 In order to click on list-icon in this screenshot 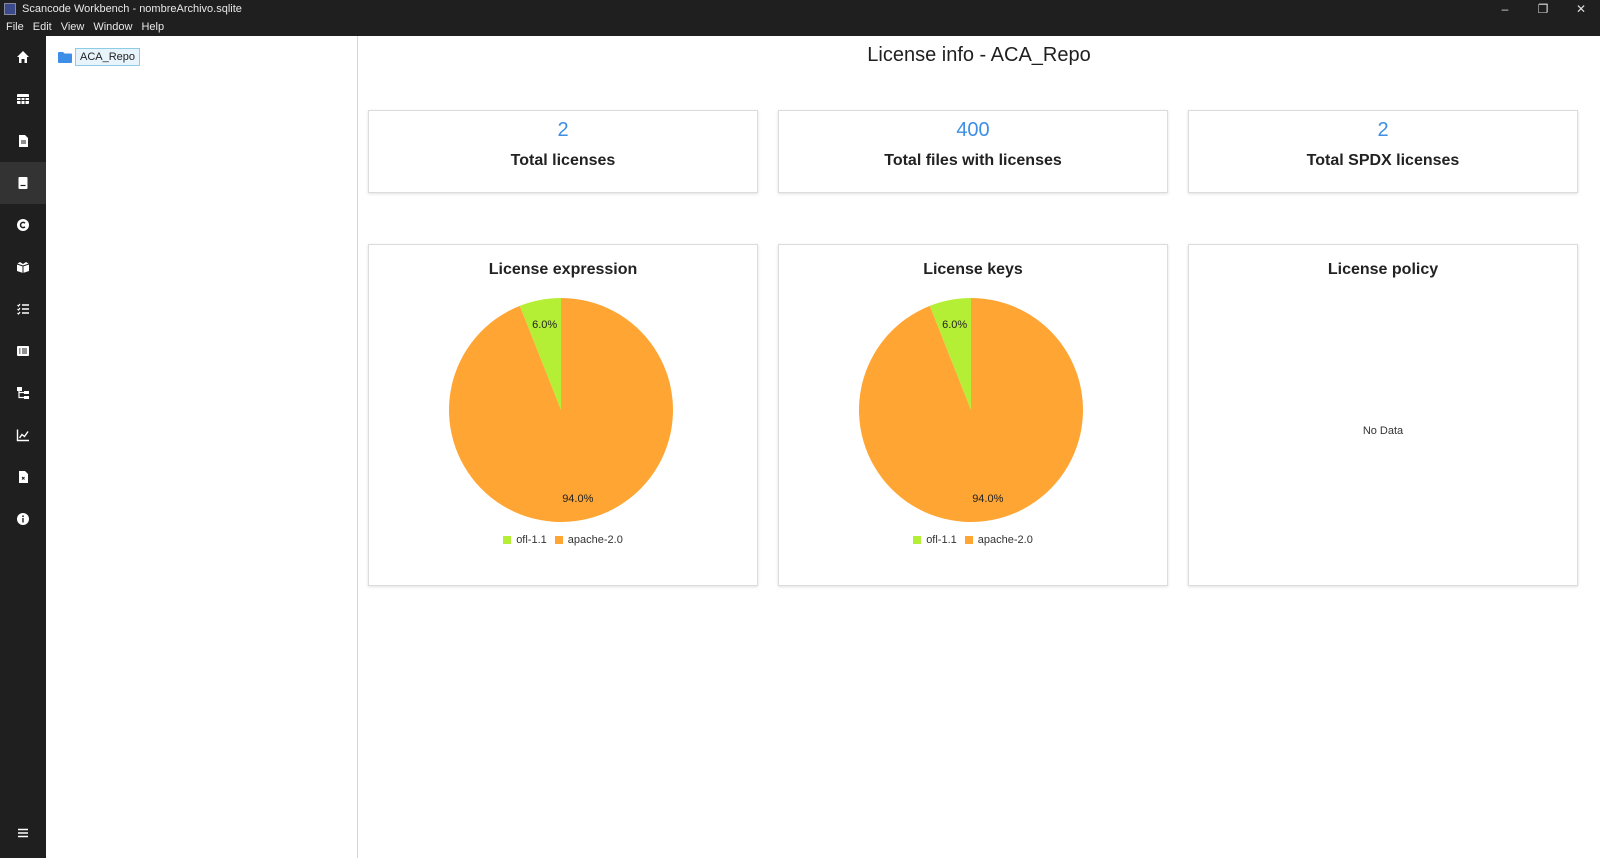, I will do `click(23, 309)`.